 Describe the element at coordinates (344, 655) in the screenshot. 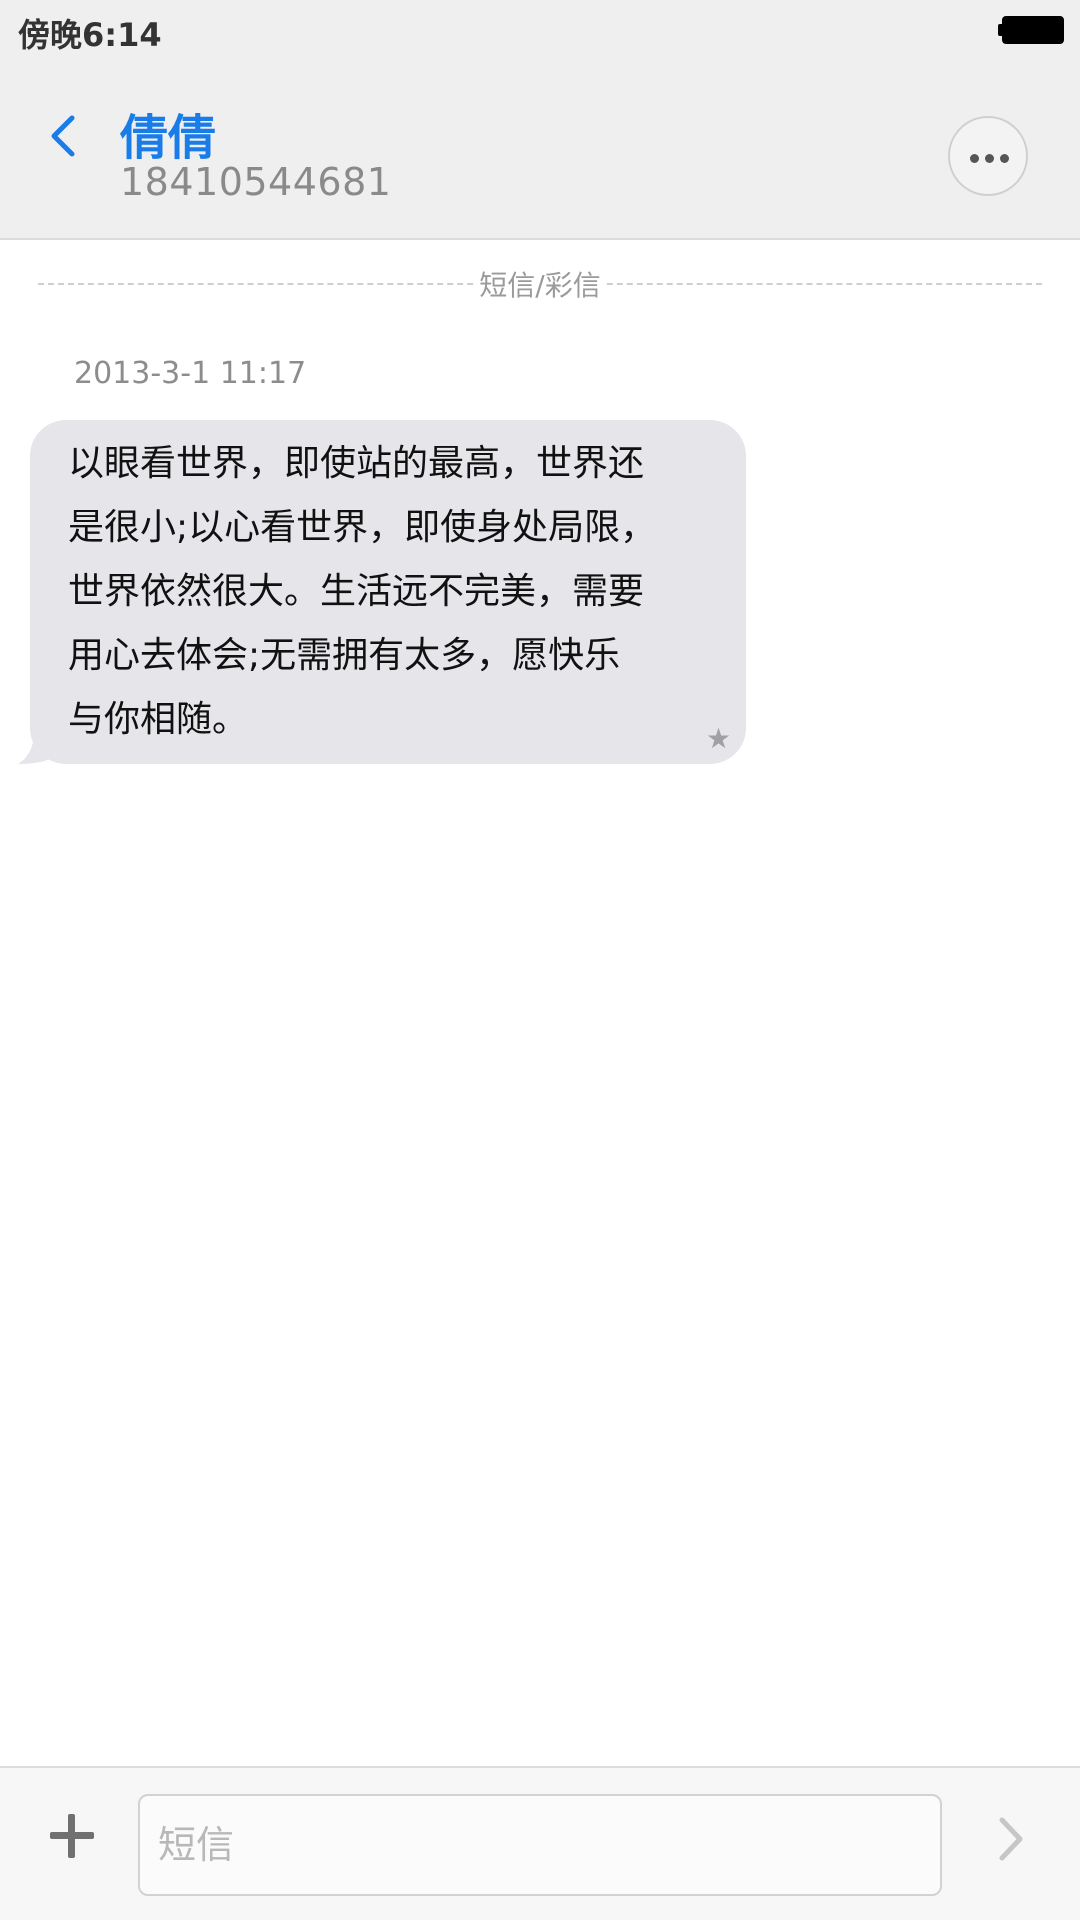

I see `message-line: 用心去体会;无需拥有太多，愿快乐` at that location.